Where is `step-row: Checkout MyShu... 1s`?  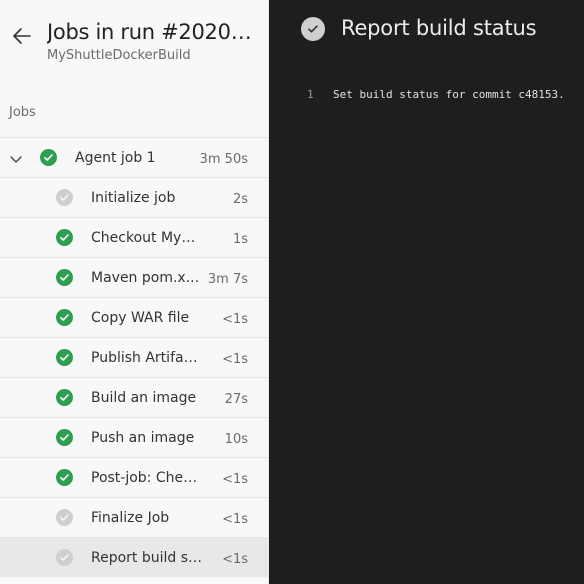
step-row: Checkout MyShu... 1s is located at coordinates (134, 237).